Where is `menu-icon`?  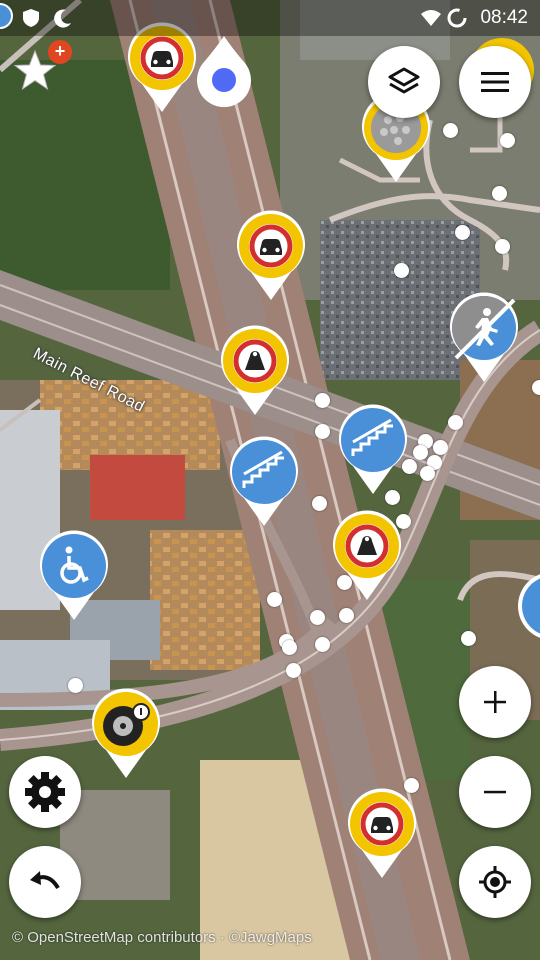 menu-icon is located at coordinates (495, 82).